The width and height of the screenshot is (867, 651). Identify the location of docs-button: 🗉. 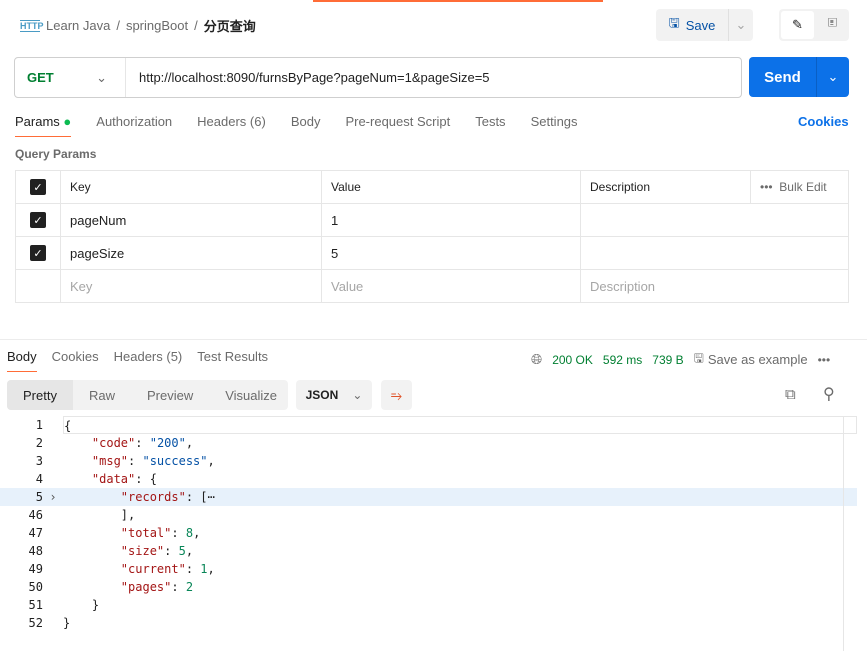
(832, 25).